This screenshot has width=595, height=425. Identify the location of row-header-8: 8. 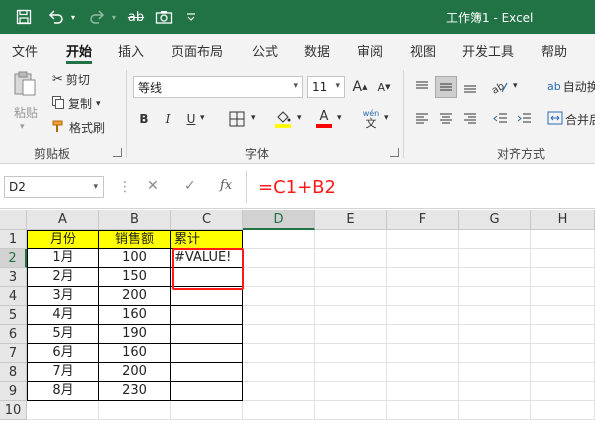
(13, 372).